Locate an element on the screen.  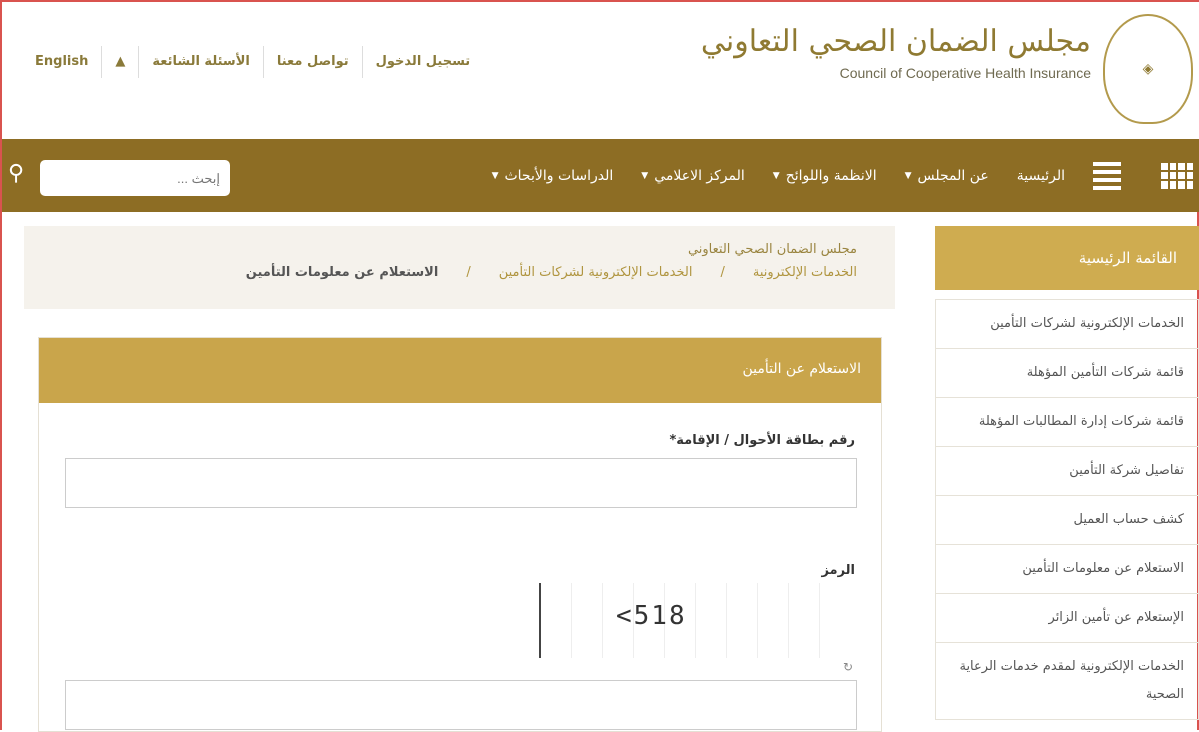
refresh-captcha-icon: ↻ is located at coordinates (848, 667).